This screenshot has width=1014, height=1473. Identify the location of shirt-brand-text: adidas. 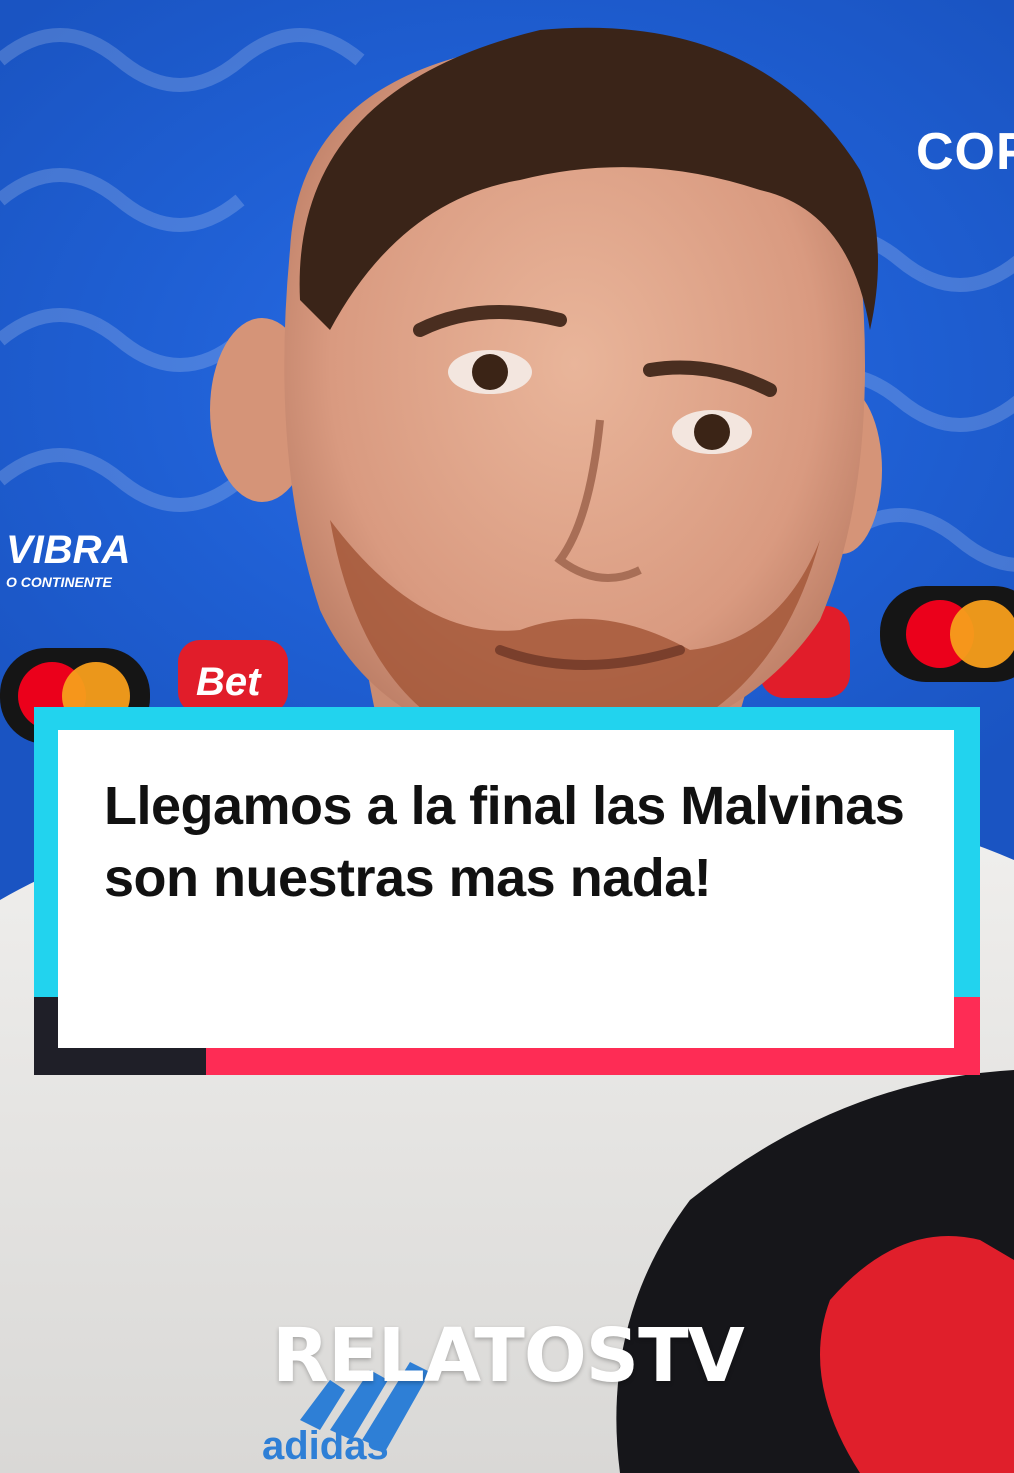
(325, 1446).